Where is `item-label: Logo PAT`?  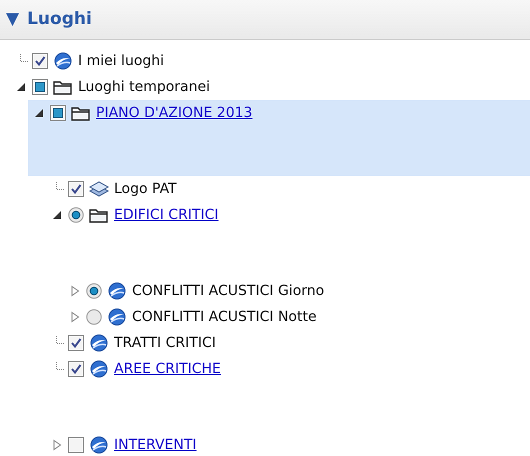
item-label: Logo PAT is located at coordinates (145, 189).